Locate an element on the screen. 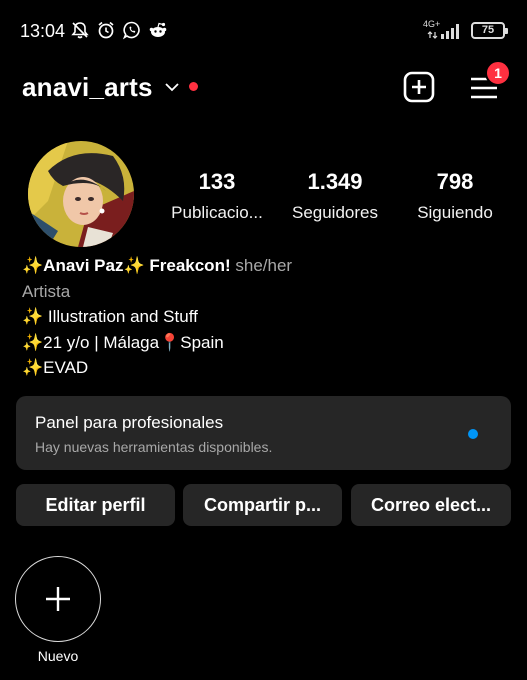 This screenshot has height=680, width=527. status-time: 13:04 is located at coordinates (43, 31).